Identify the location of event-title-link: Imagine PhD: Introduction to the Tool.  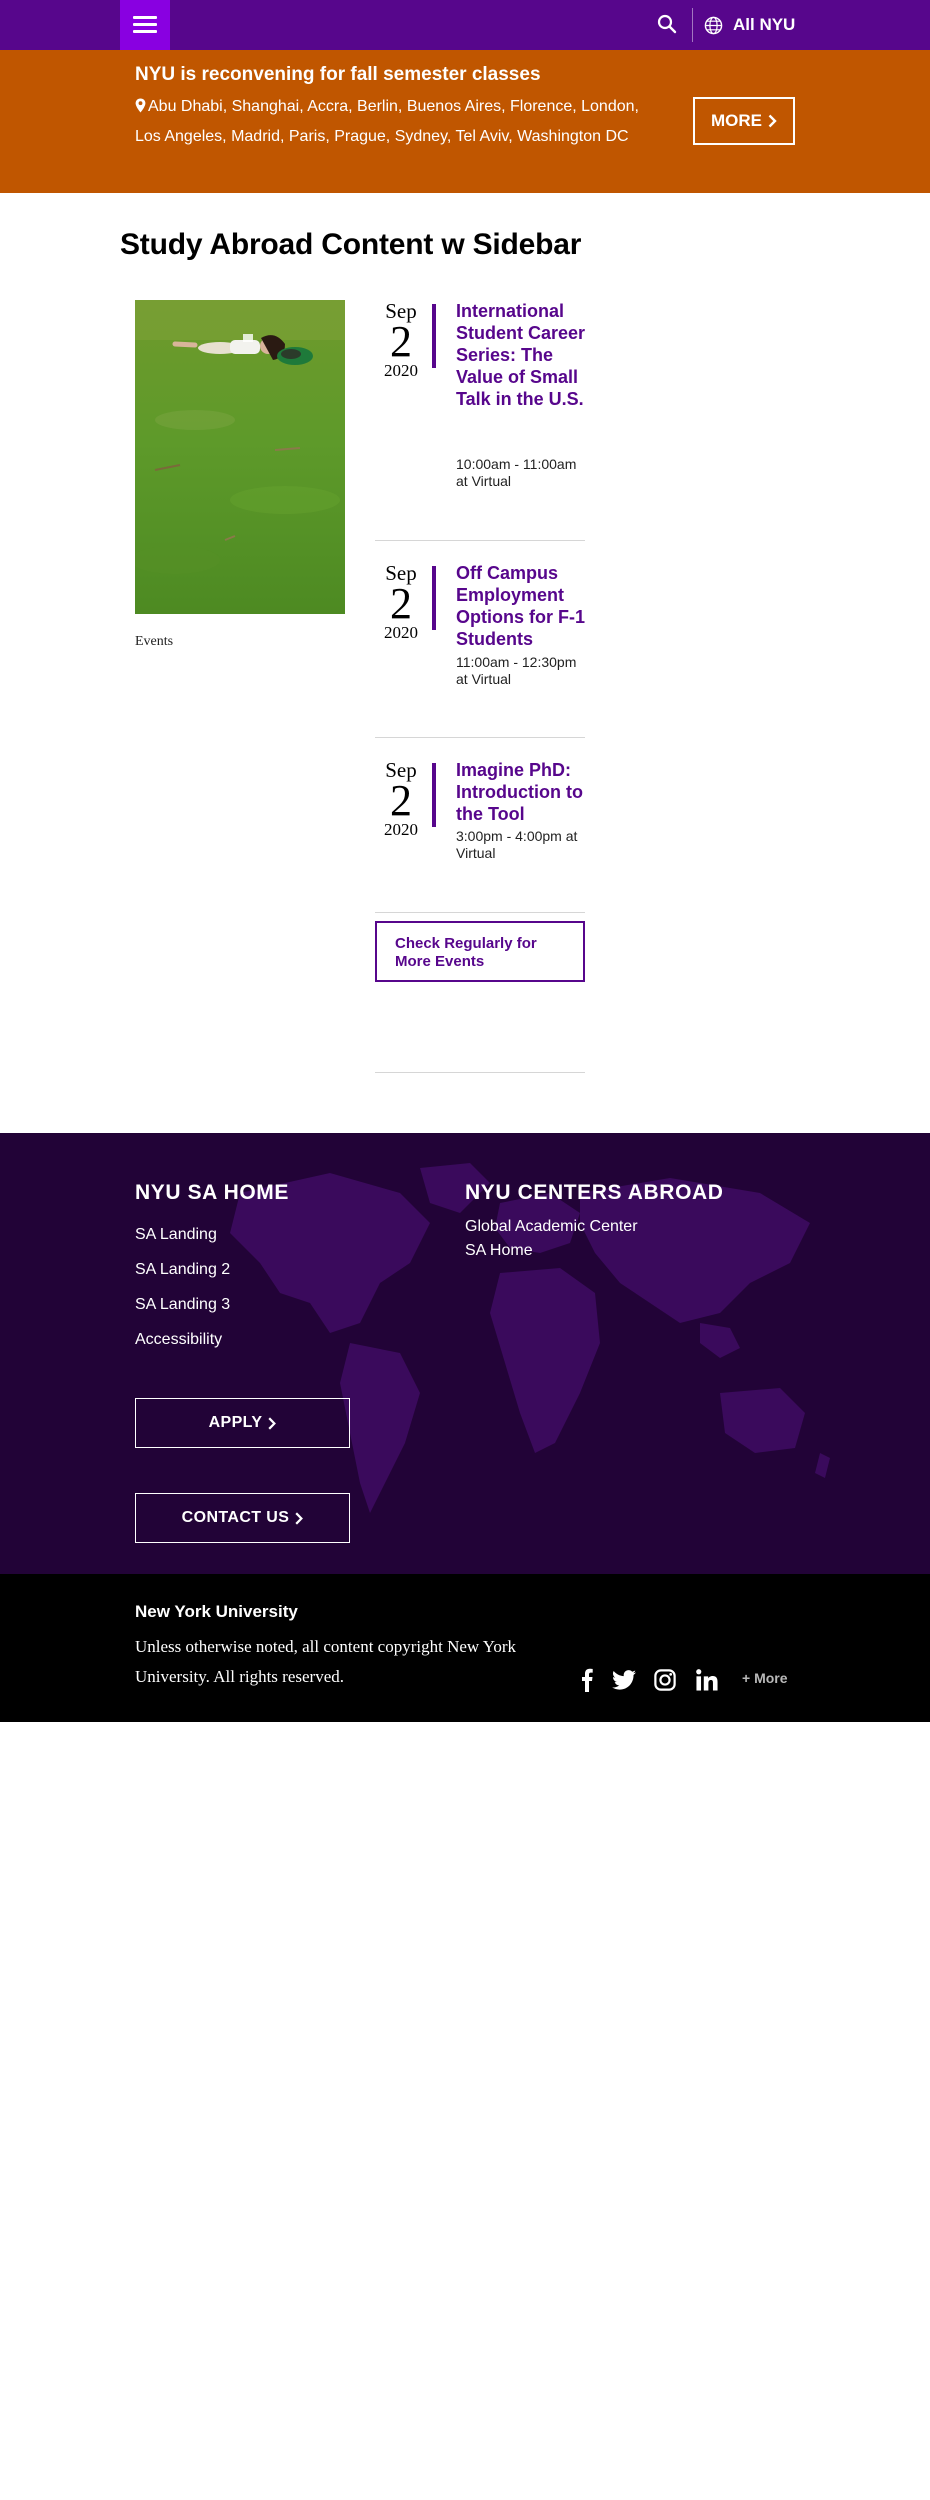
(522, 792).